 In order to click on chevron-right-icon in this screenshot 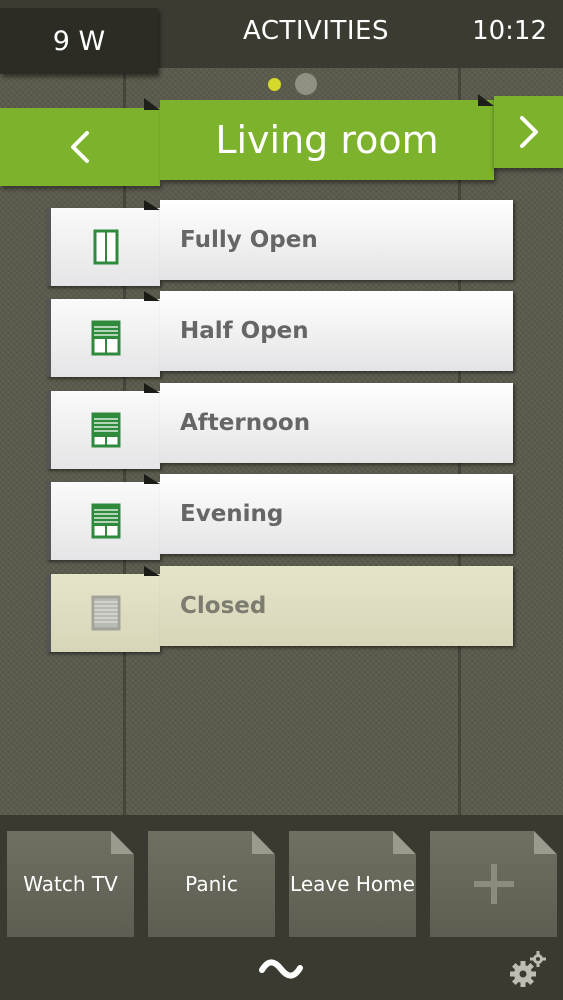, I will do `click(528, 132)`.